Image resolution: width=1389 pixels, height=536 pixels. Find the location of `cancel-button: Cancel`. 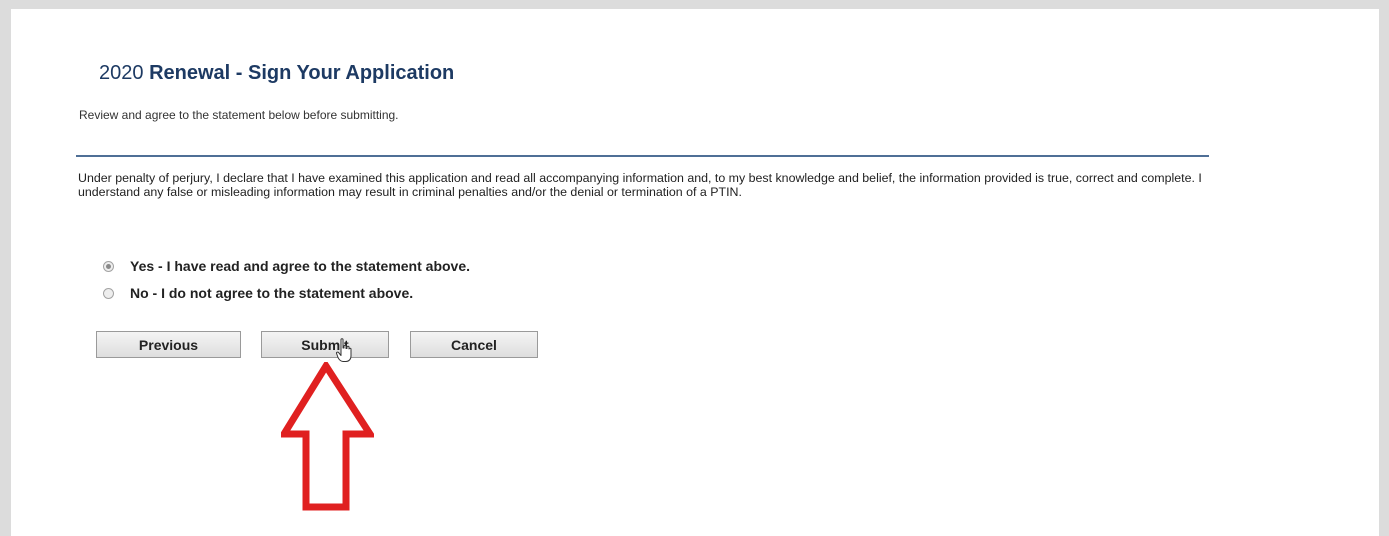

cancel-button: Cancel is located at coordinates (474, 344).